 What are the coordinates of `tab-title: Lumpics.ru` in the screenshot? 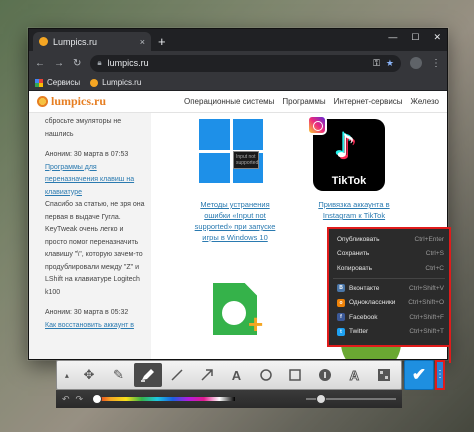 It's located at (75, 41).